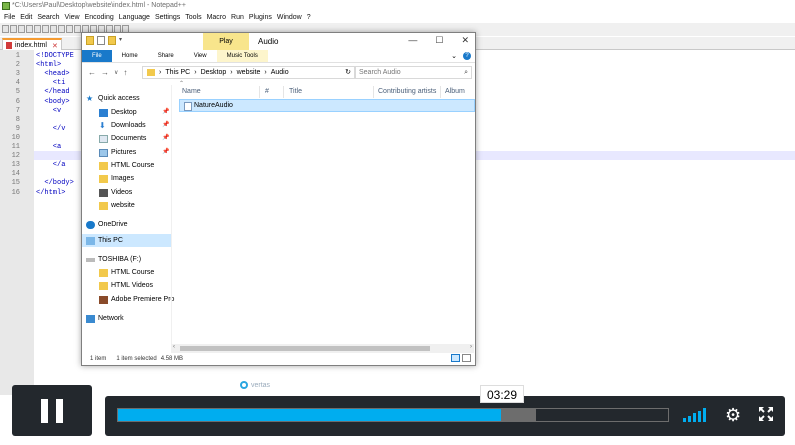 Image resolution: width=795 pixels, height=445 pixels. I want to click on scroll-right-icon: ›, so click(471, 347).